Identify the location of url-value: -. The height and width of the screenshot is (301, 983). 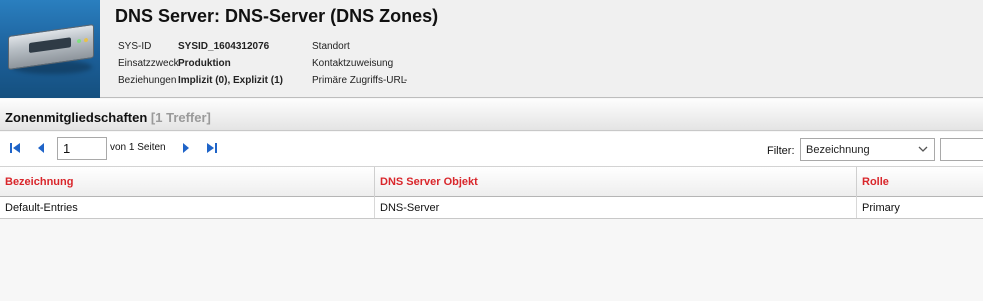
(406, 80).